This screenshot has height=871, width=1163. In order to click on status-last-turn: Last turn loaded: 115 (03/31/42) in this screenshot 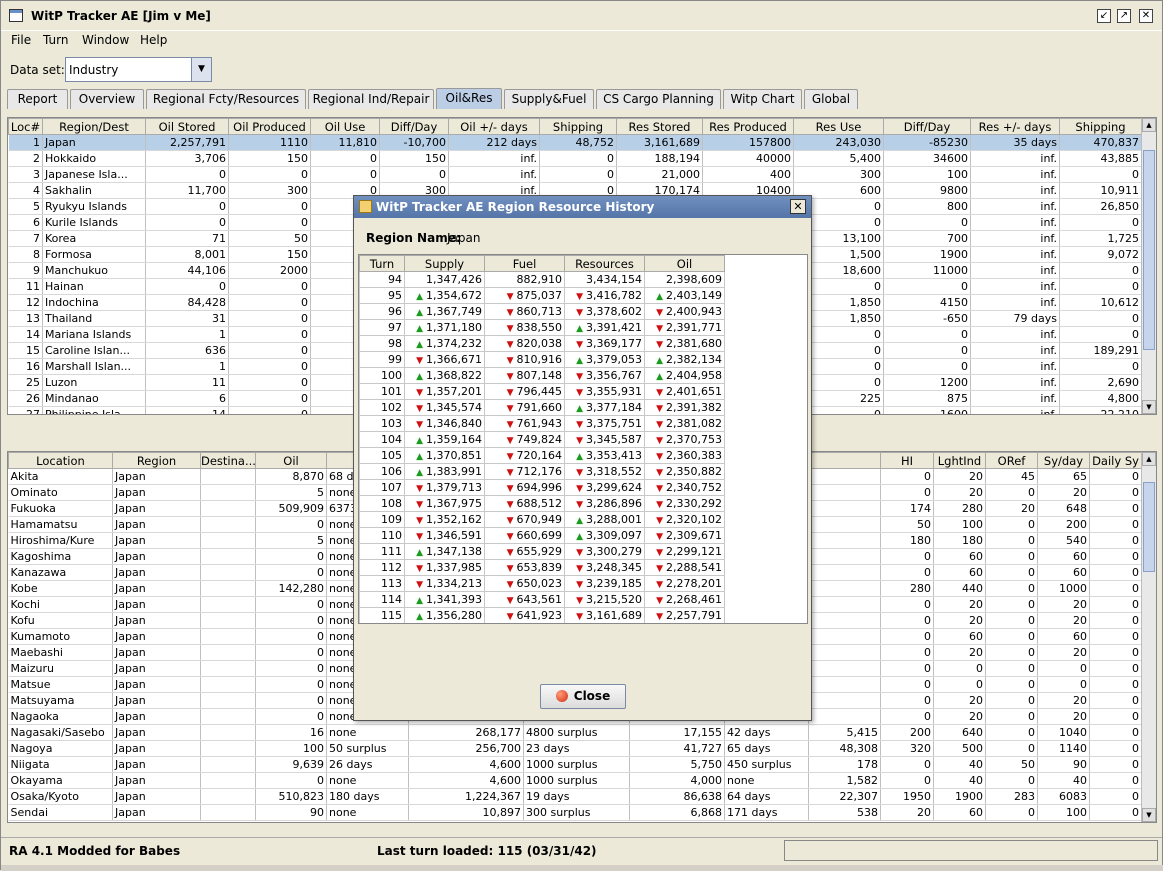, I will do `click(487, 851)`.